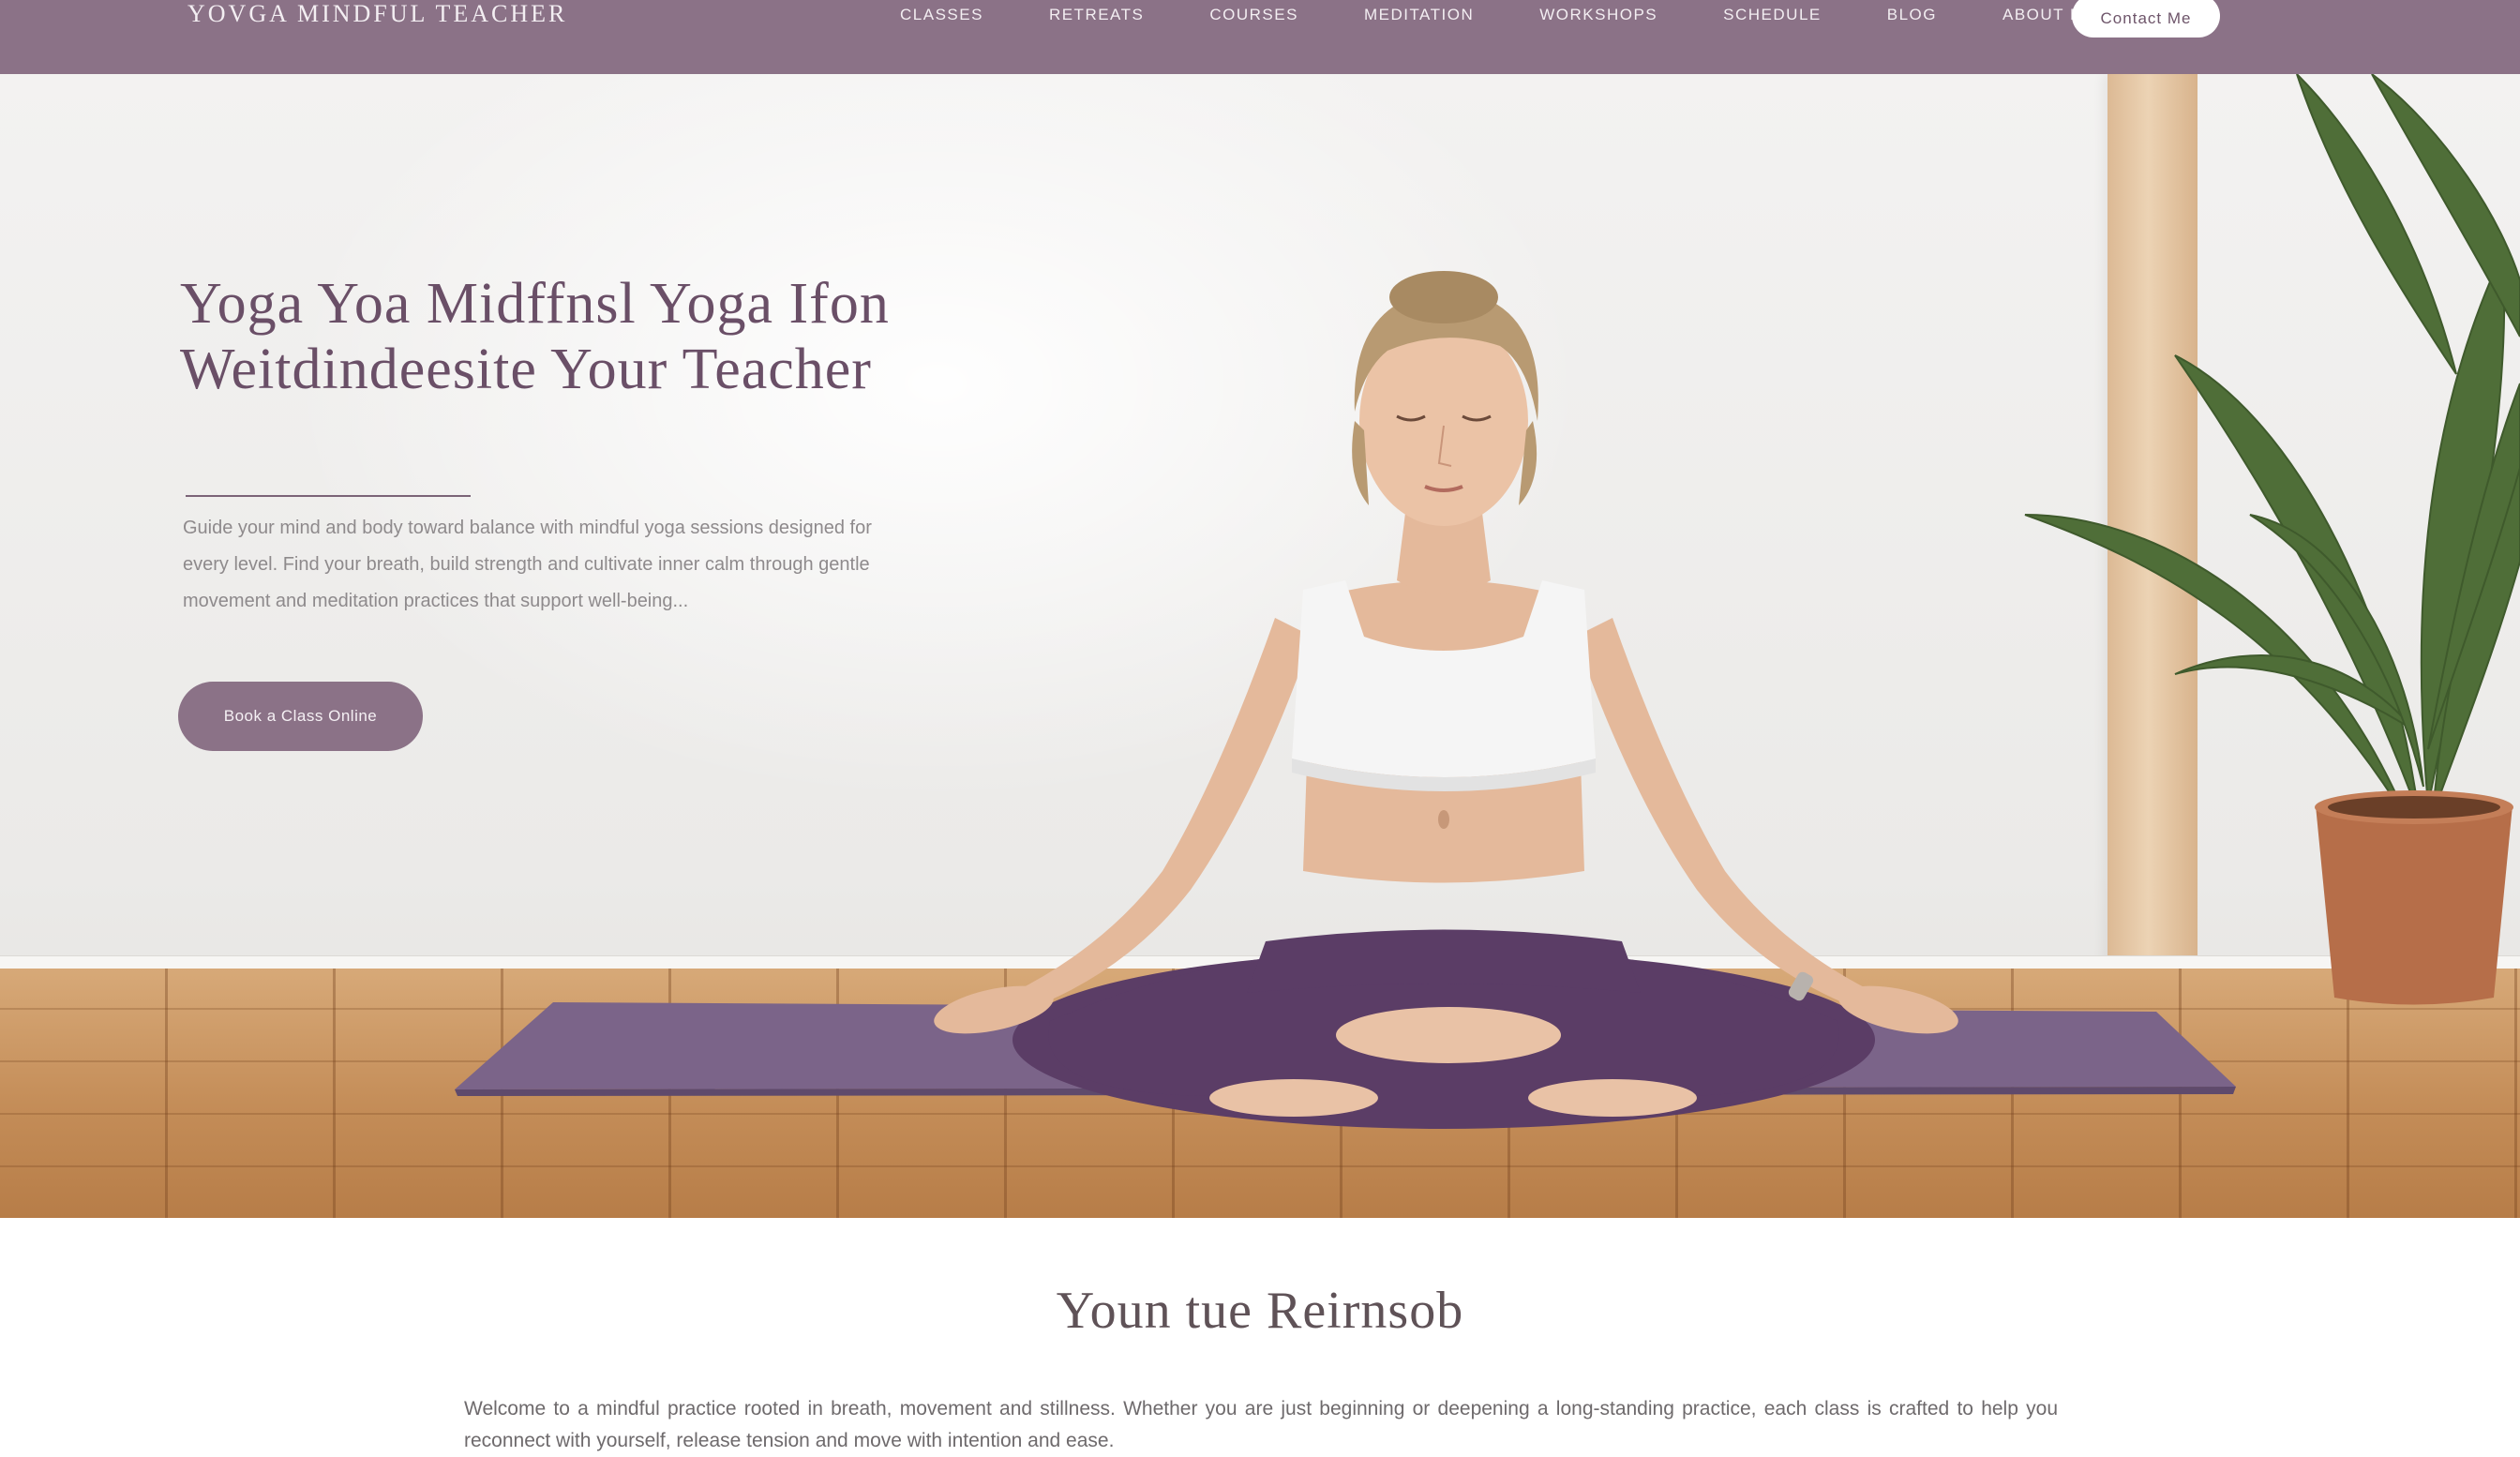 The height and width of the screenshot is (1457, 2520). Describe the element at coordinates (1598, 15) in the screenshot. I see `nav-item-workshops: Workshops` at that location.